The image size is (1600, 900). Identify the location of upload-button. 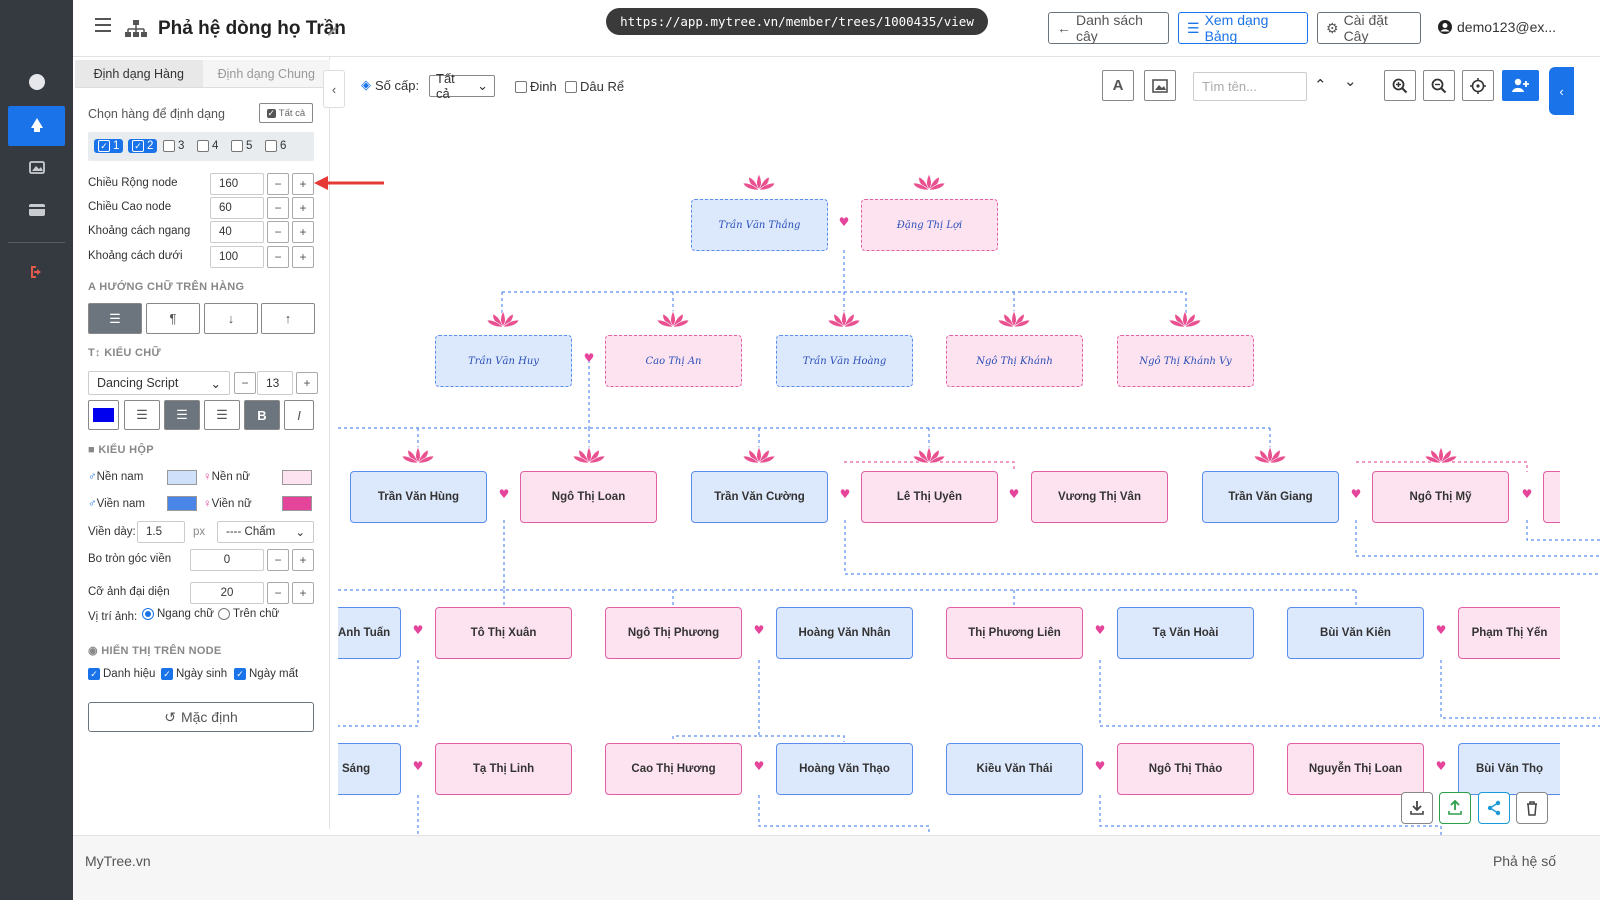
(1455, 808).